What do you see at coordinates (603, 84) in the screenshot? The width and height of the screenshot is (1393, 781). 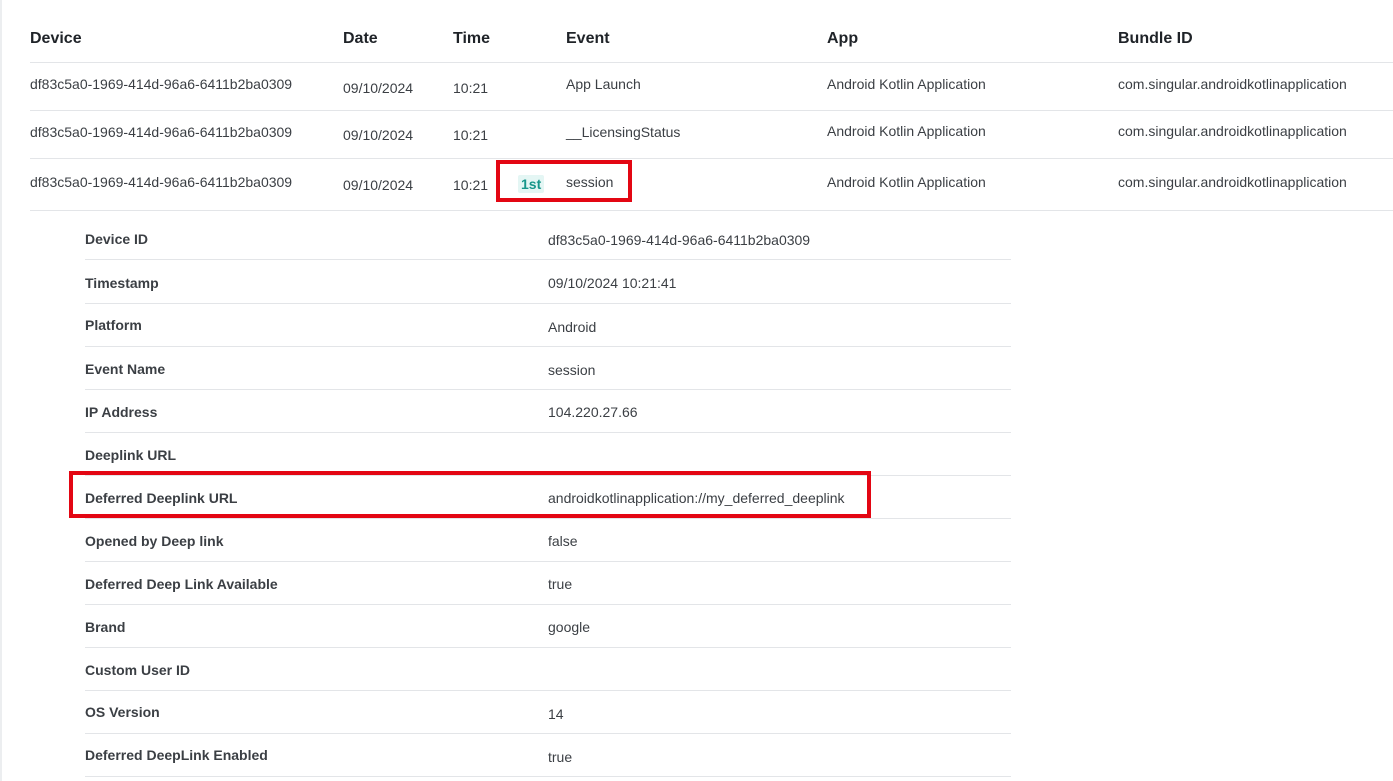 I see `event-cell: App Launch` at bounding box center [603, 84].